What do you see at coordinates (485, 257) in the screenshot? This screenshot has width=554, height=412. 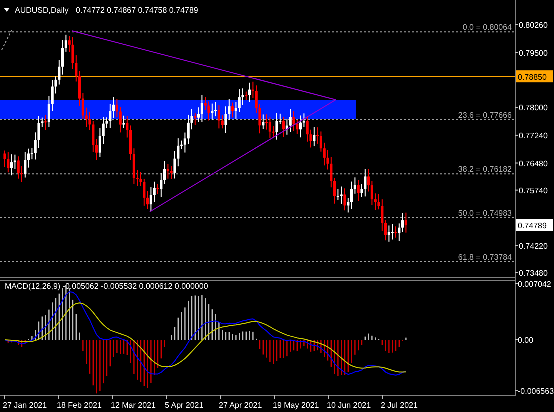 I see `fib-level-label: 61.8 = 0.73784` at bounding box center [485, 257].